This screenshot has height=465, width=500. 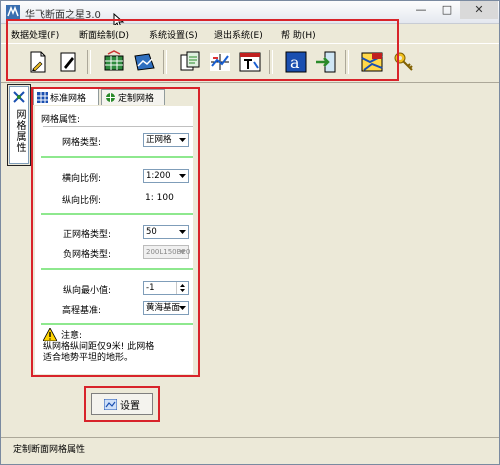 I want to click on copy-button, so click(x=190, y=62).